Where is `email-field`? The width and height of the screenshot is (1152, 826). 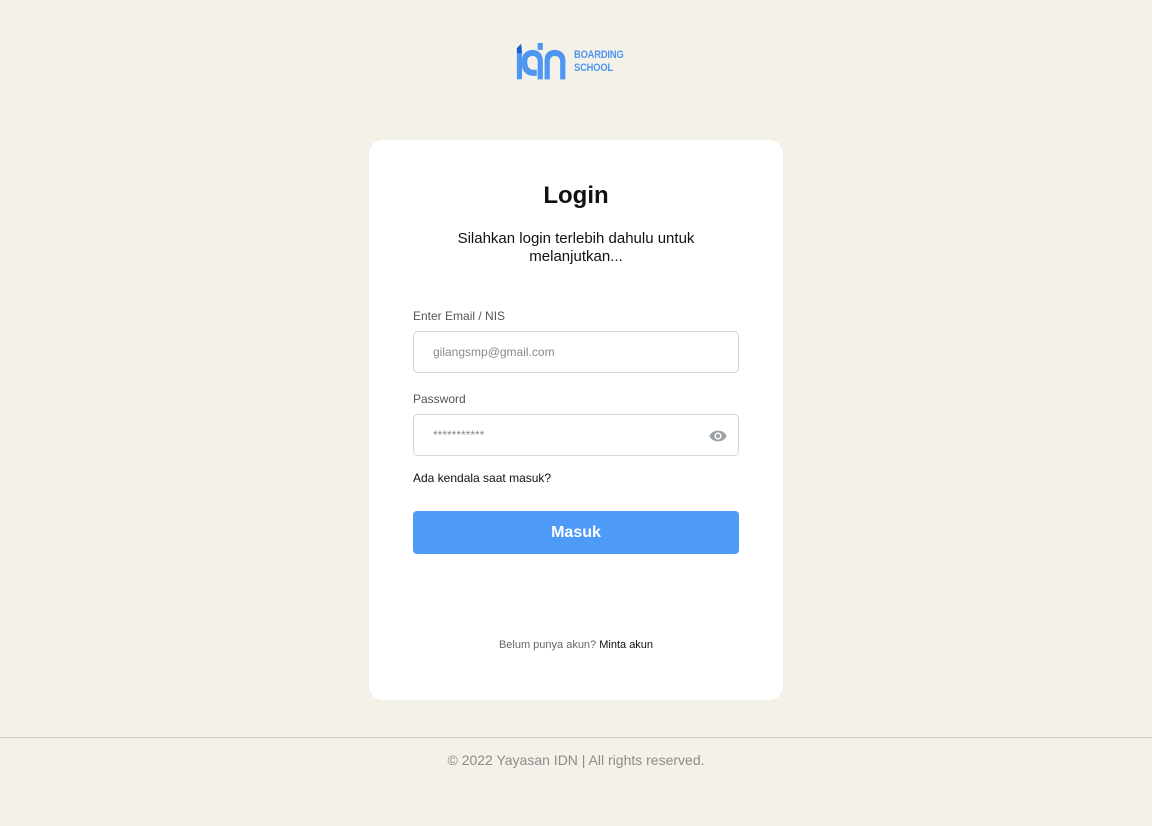 email-field is located at coordinates (576, 352).